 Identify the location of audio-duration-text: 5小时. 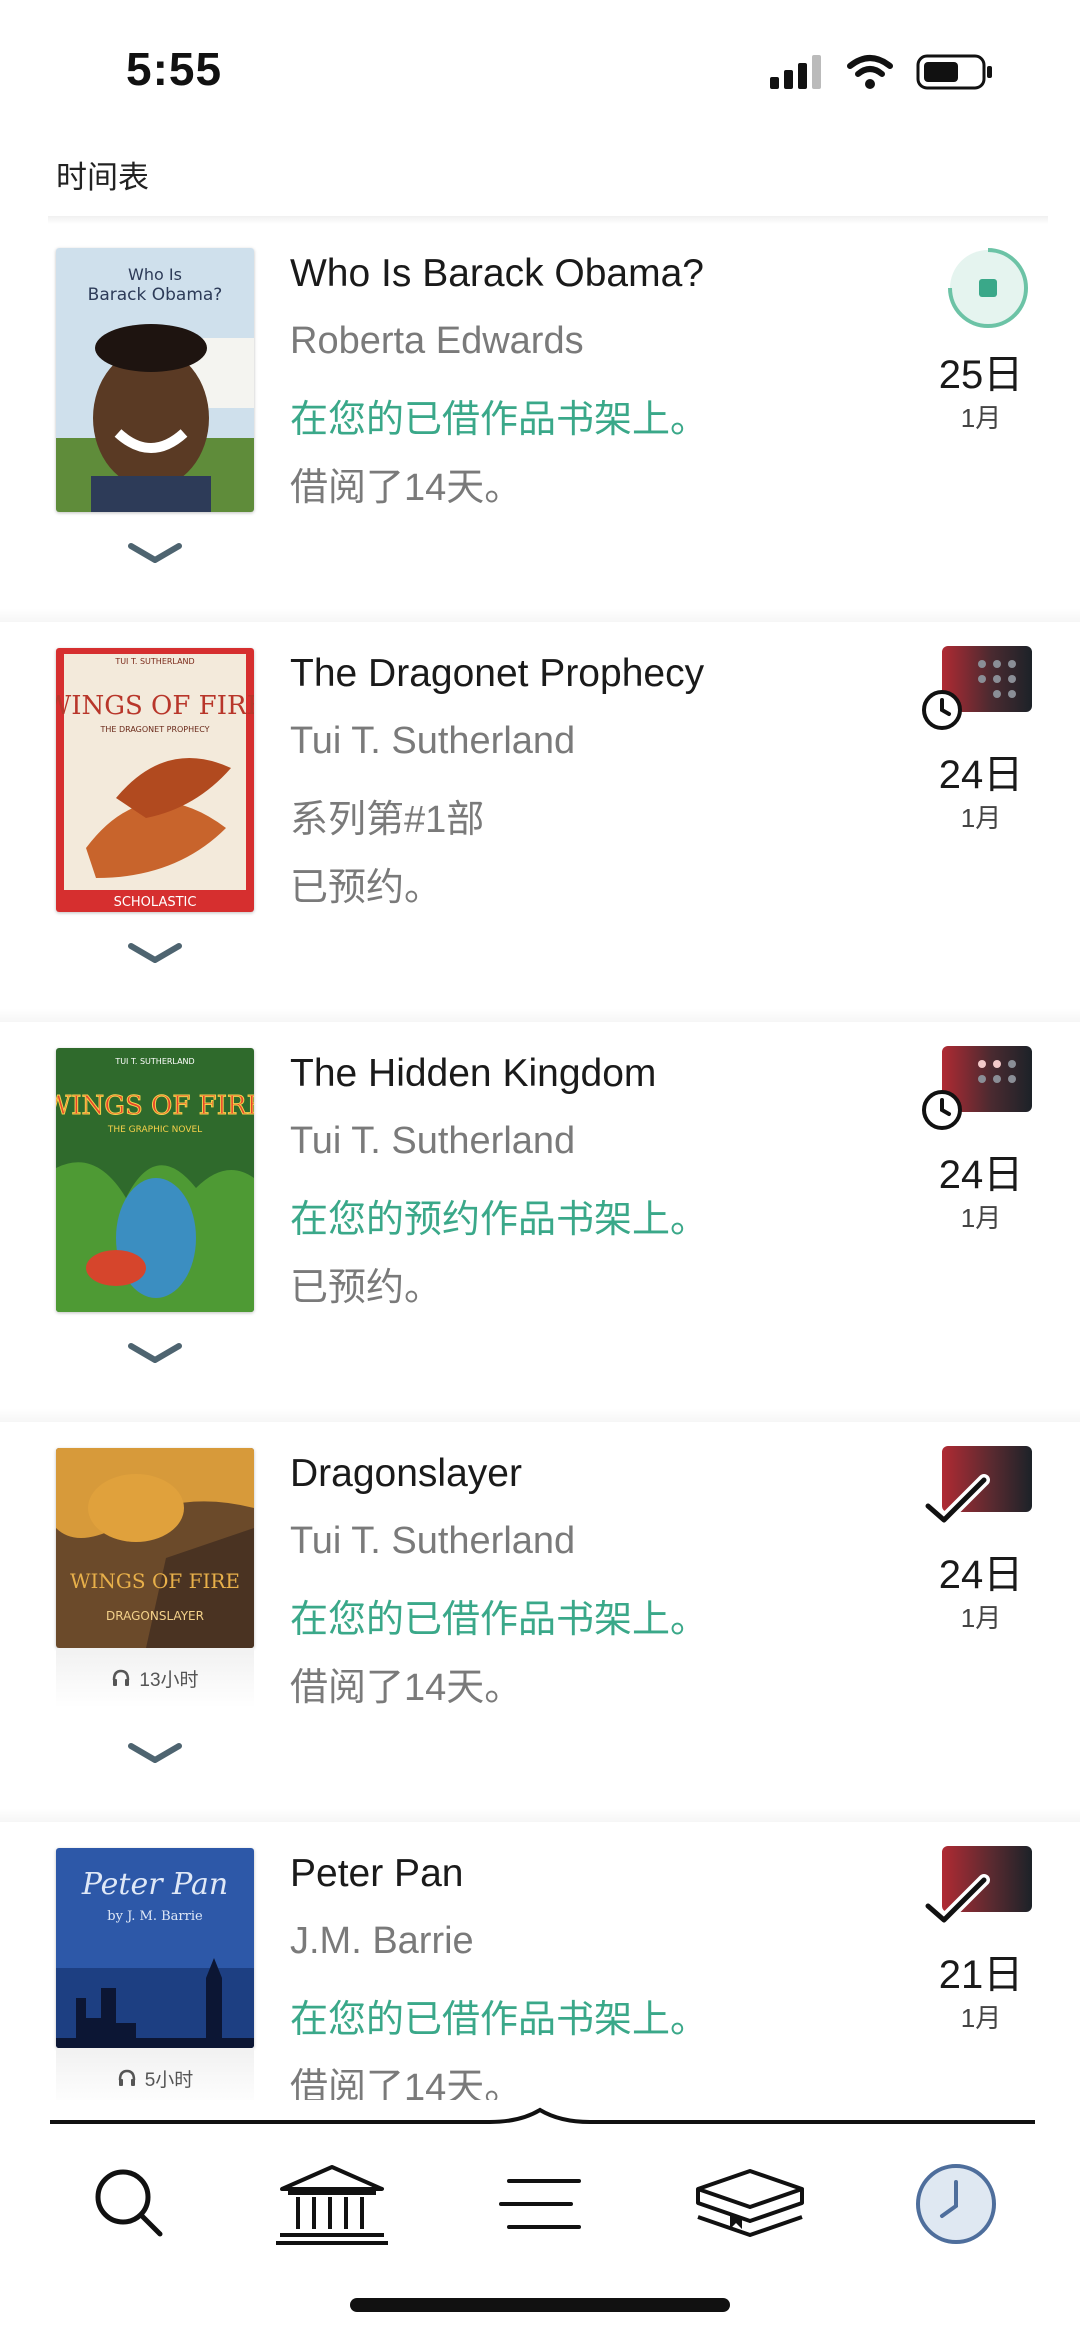
(169, 2080).